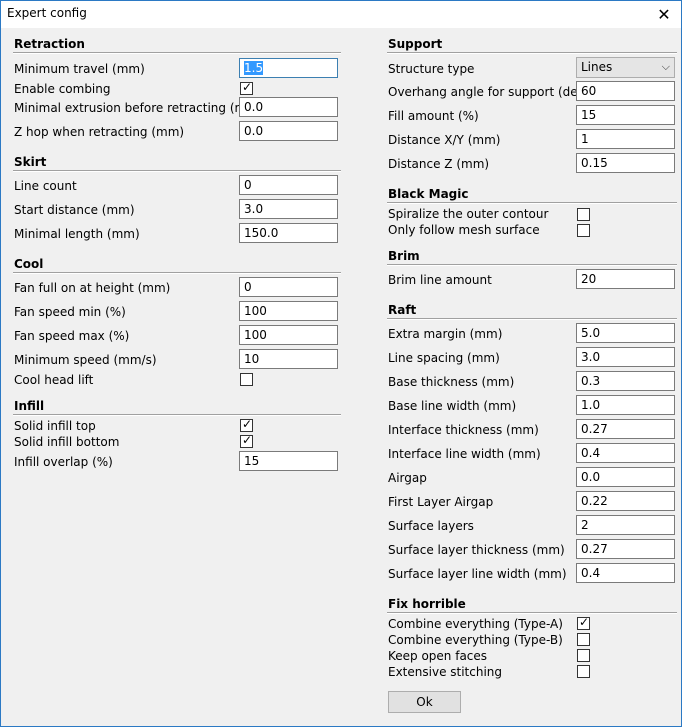  I want to click on minimum-speed-label: Minimum speed (mm/s), so click(85, 360).